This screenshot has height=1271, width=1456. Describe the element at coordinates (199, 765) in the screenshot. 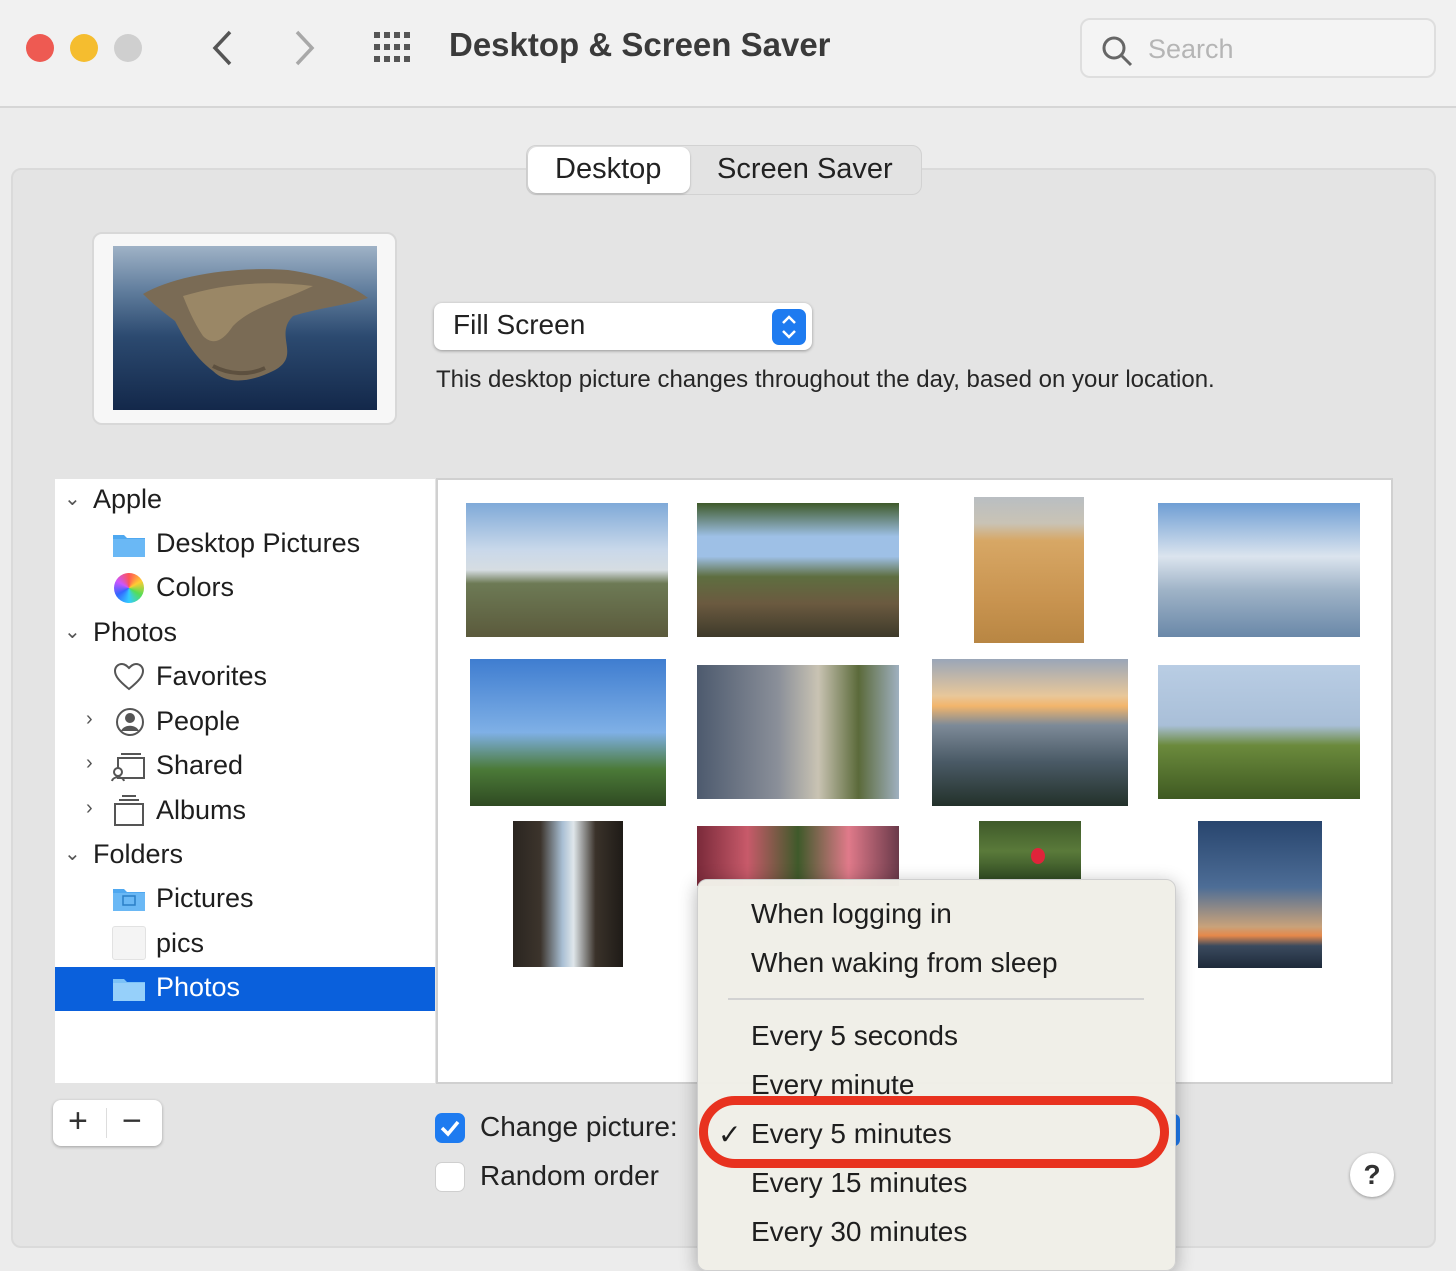

I see `sidebar-item-shared: Shared` at that location.